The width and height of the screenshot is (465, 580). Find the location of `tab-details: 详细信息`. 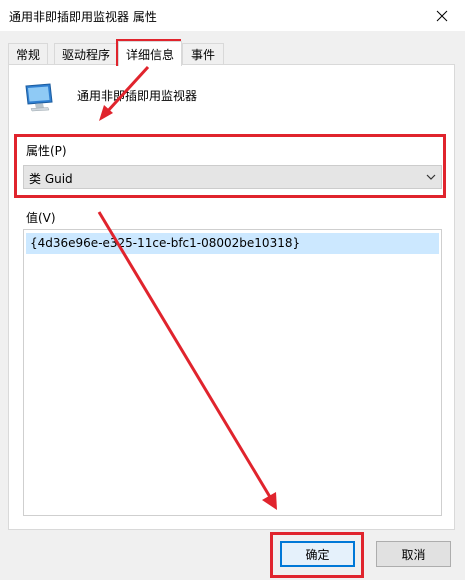

tab-details: 详细信息 is located at coordinates (150, 53).